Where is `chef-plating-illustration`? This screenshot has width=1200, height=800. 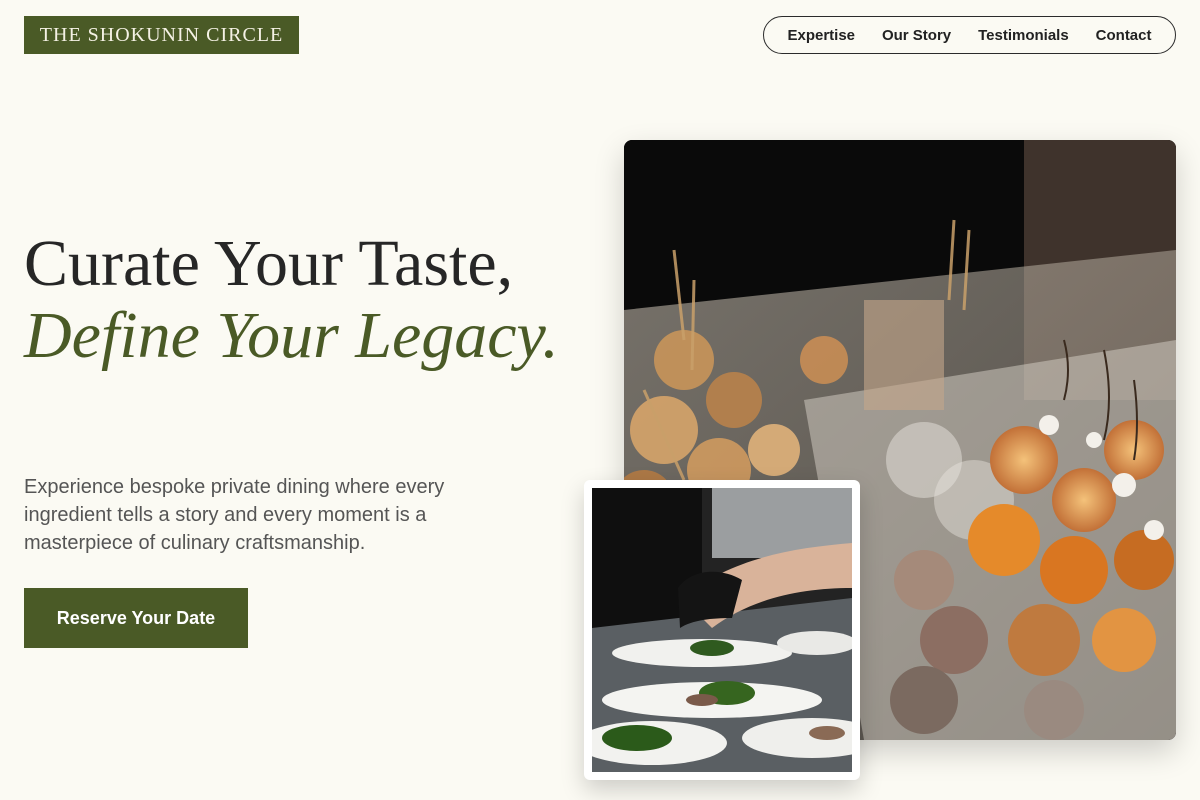 chef-plating-illustration is located at coordinates (722, 630).